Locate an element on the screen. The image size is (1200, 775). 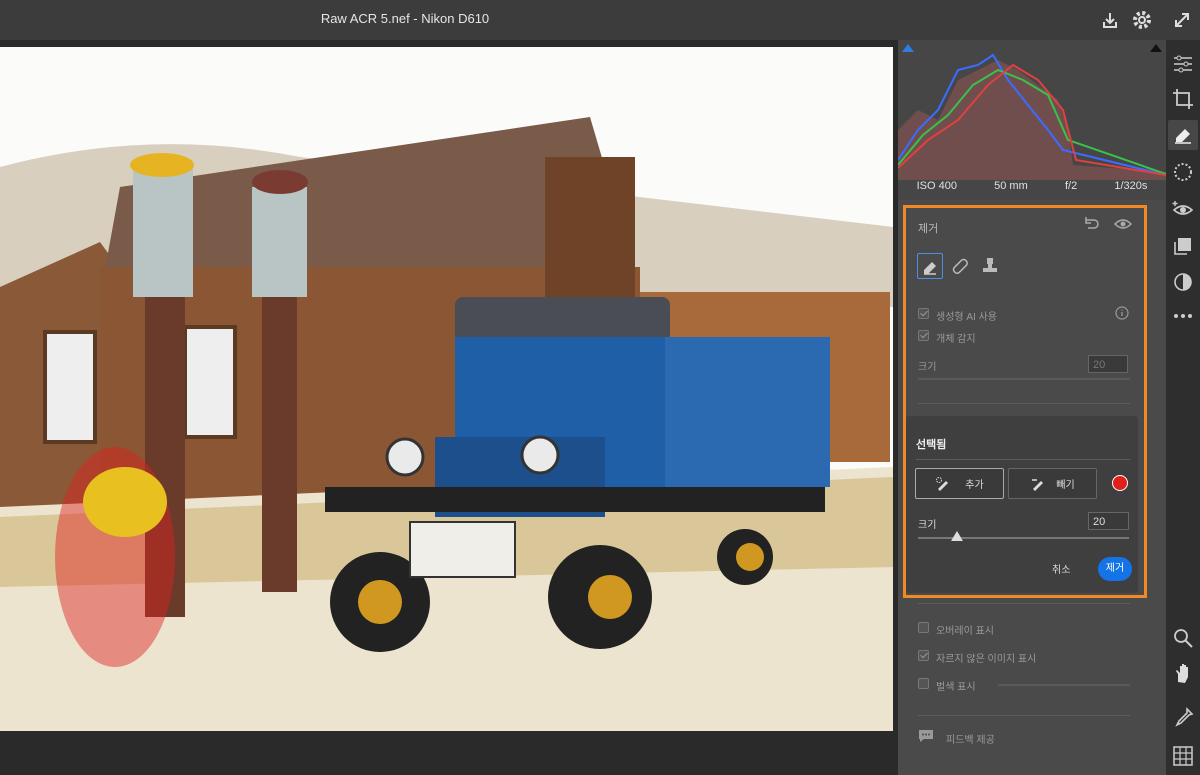
remove-tool-active is located at coordinates (1183, 135).